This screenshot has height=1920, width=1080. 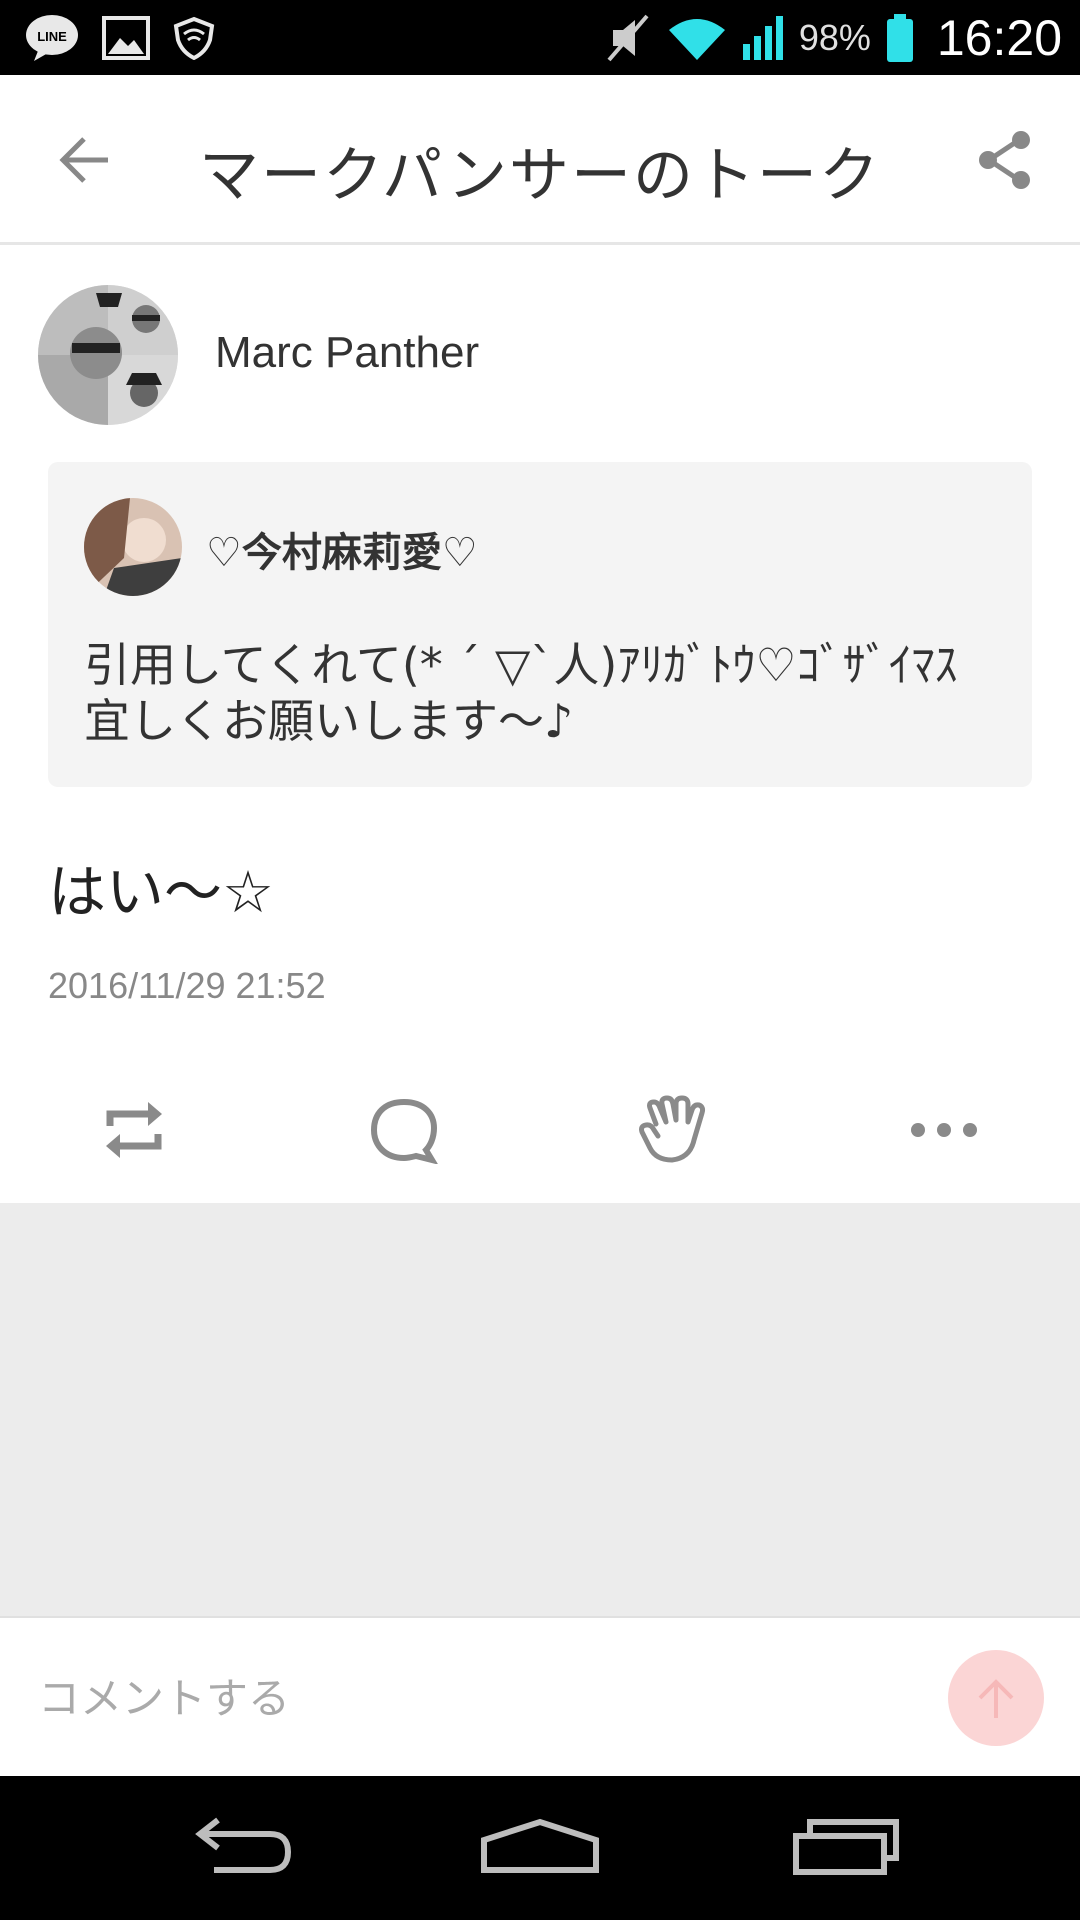 I want to click on status-bar-left: LINE, so click(x=120, y=37).